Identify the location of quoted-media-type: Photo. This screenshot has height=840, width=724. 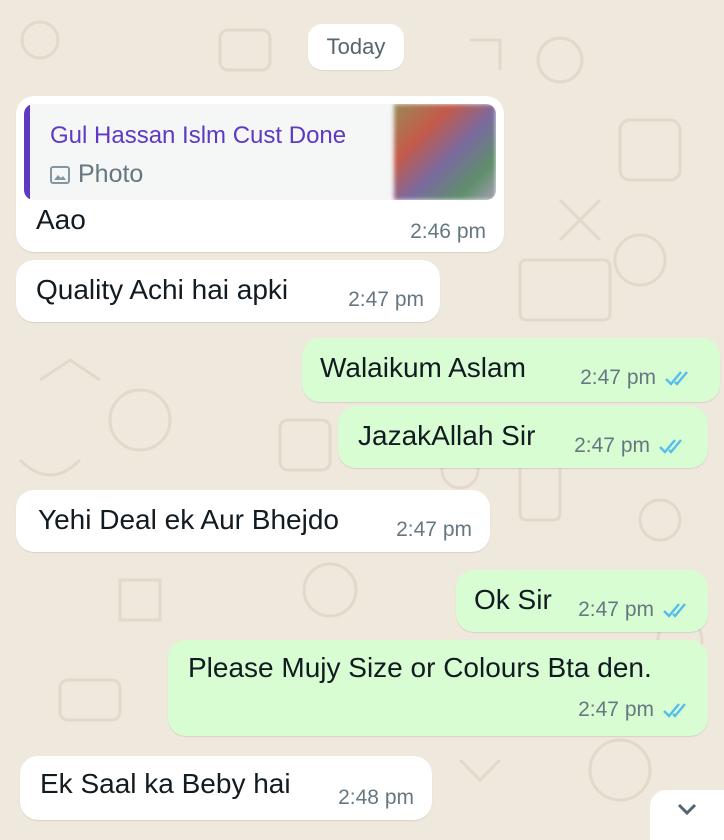
(96, 174).